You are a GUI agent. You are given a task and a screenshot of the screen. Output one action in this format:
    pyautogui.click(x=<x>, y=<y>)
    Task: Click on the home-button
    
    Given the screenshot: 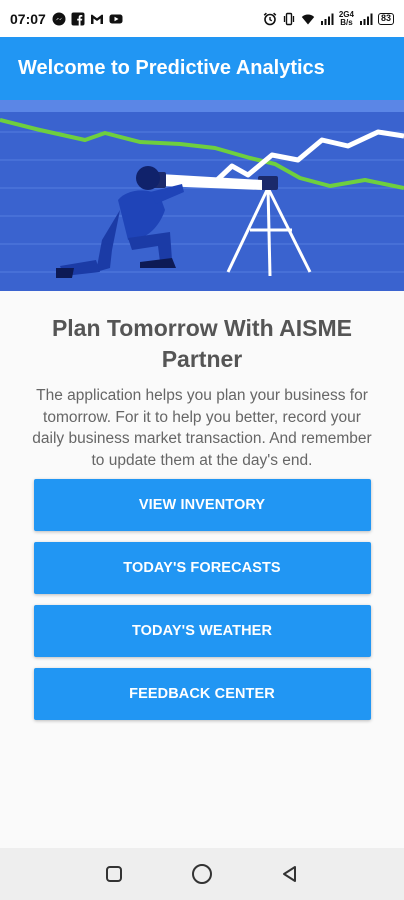 What is the action you would take?
    pyautogui.click(x=202, y=874)
    